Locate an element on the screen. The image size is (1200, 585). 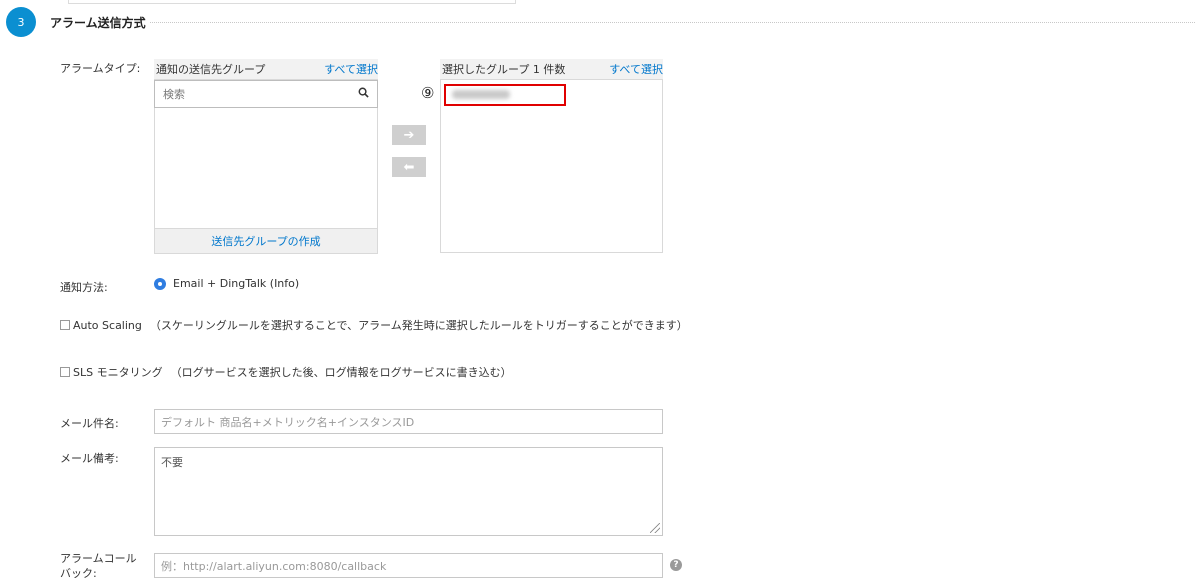
sls-note: （ログサービスを選択した後、ログ情報をログサービスに書き込む） is located at coordinates (341, 372).